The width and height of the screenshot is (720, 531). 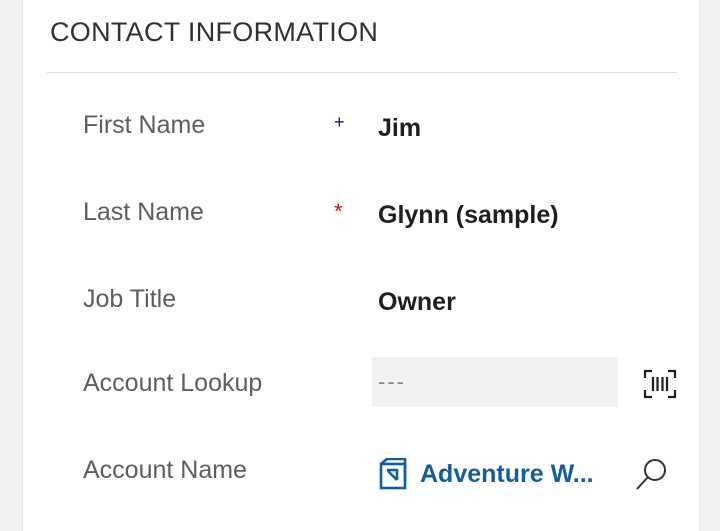 What do you see at coordinates (173, 383) in the screenshot?
I see `account-lookup-label: Account Lookup` at bounding box center [173, 383].